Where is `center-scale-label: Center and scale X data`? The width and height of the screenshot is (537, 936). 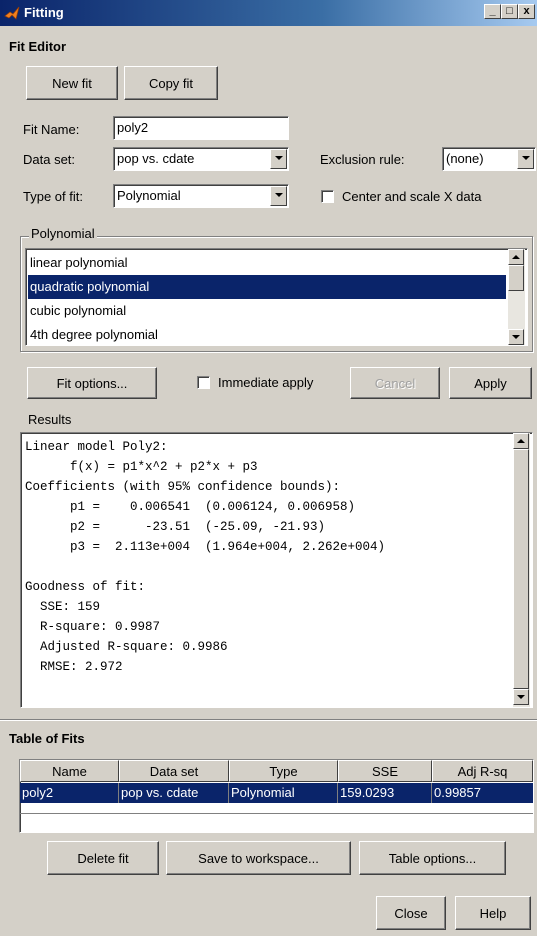
center-scale-label: Center and scale X data is located at coordinates (412, 196).